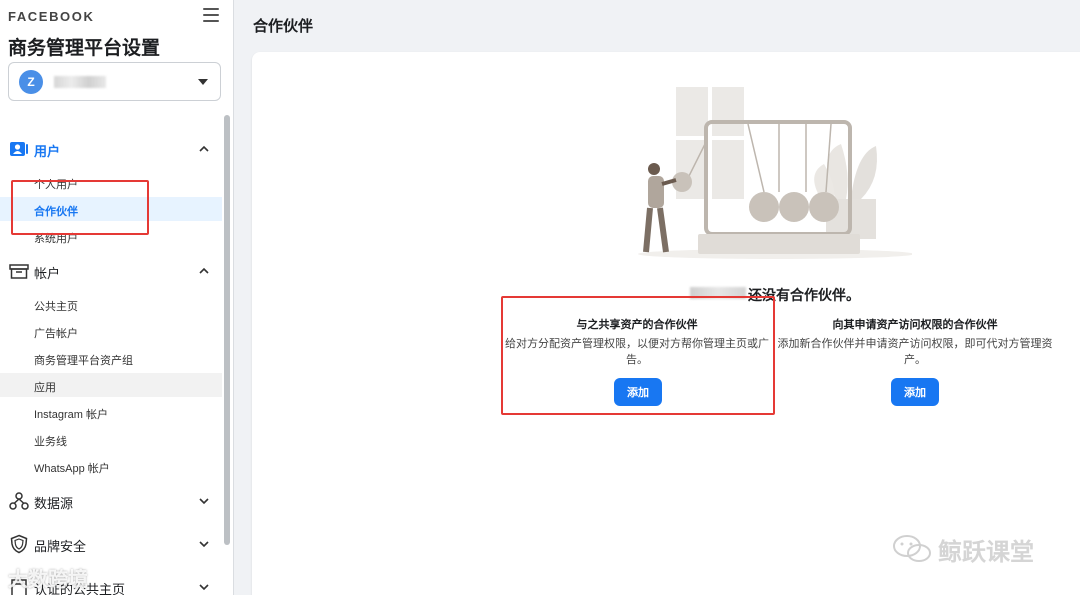 The image size is (1080, 595). What do you see at coordinates (111, 466) in the screenshot?
I see `sidebar-item-whatsapp: WhatsApp 帐户` at bounding box center [111, 466].